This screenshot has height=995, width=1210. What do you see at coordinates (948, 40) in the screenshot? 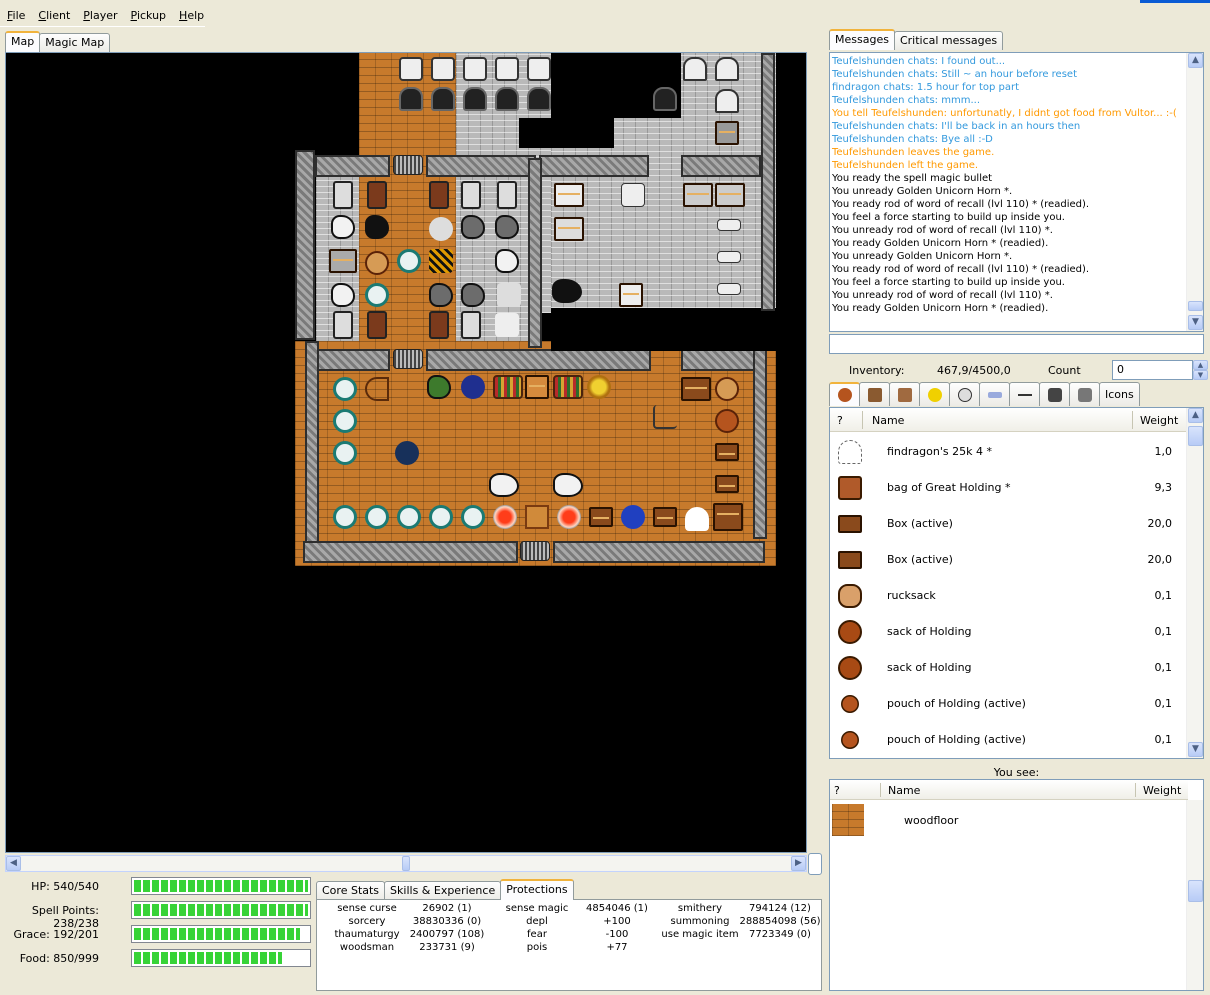
I see `tab-critical-messages: Critical messages` at bounding box center [948, 40].